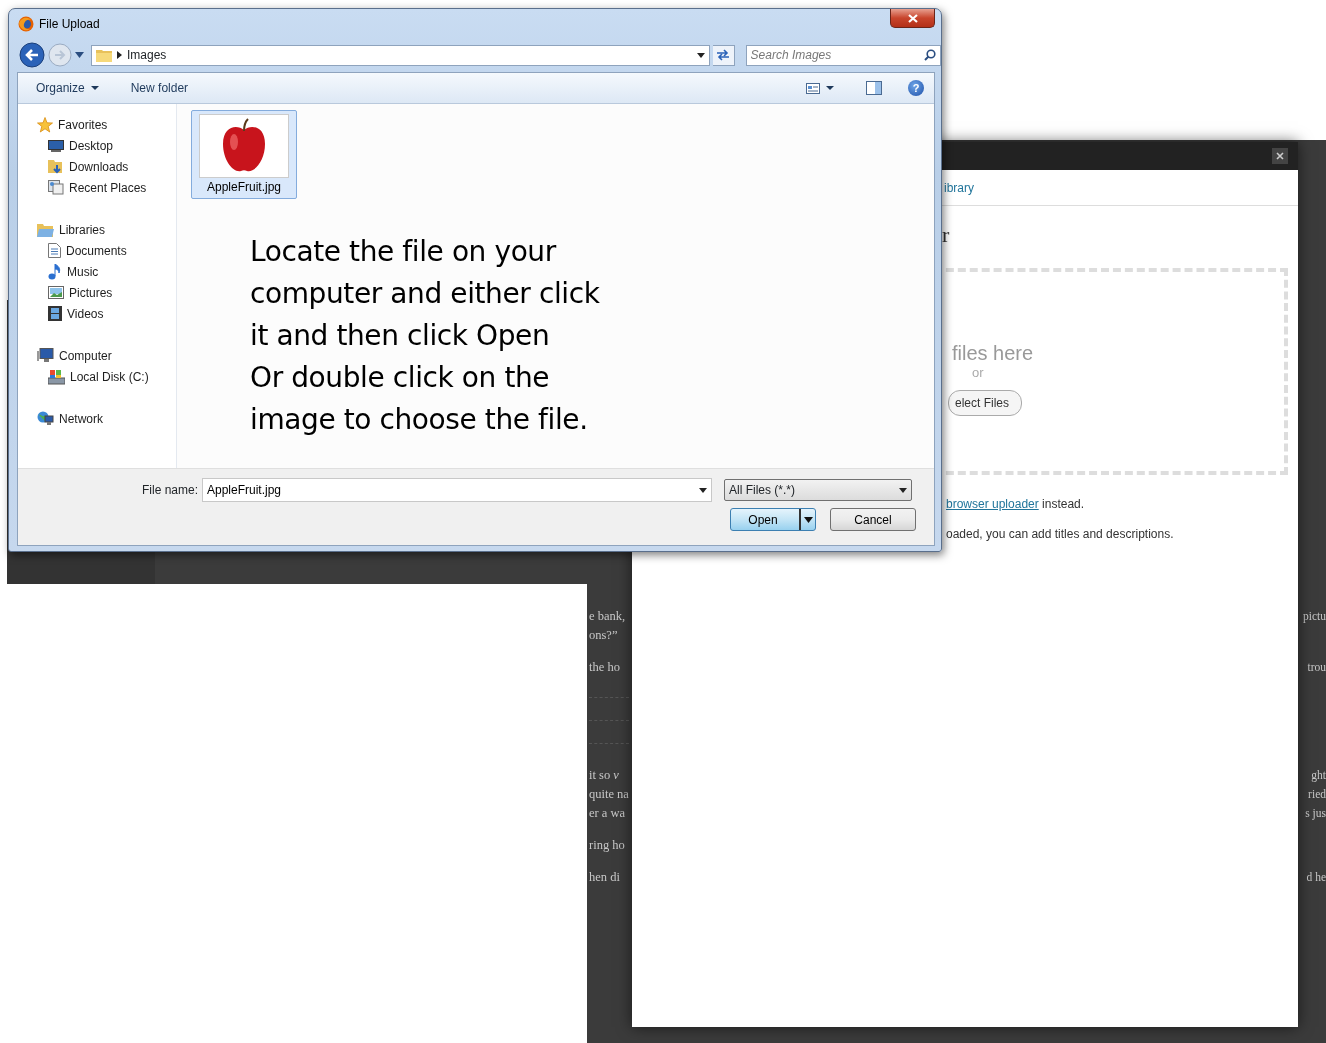 This screenshot has width=1326, height=1043. What do you see at coordinates (104, 55) in the screenshot?
I see `folder-icon` at bounding box center [104, 55].